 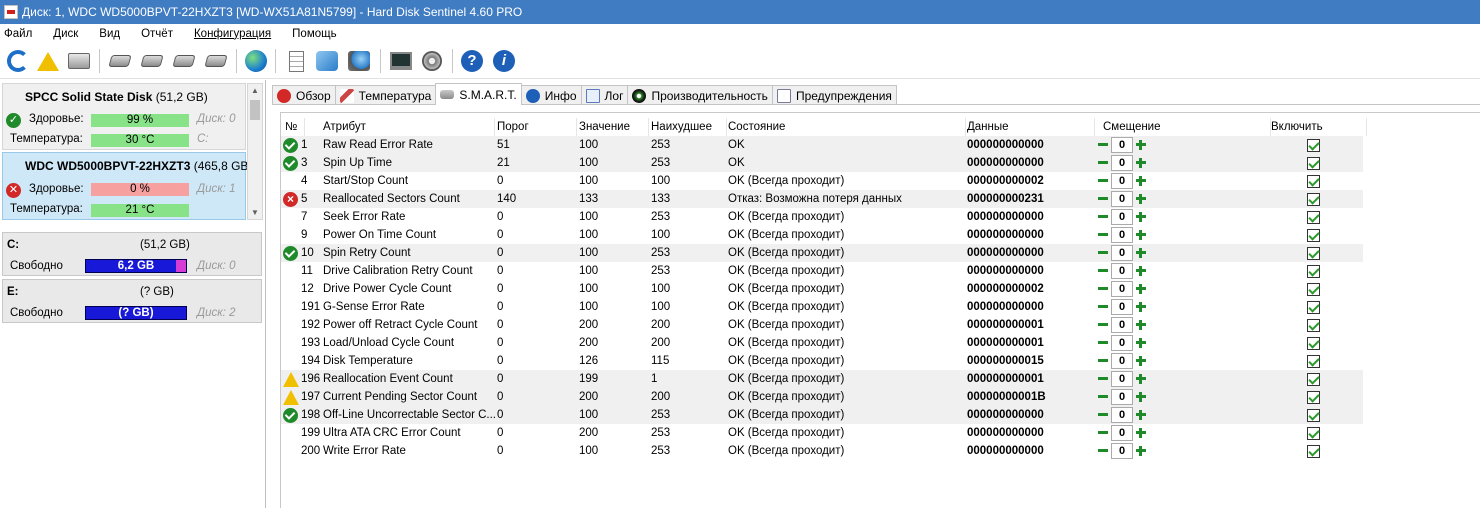 What do you see at coordinates (401, 61) in the screenshot?
I see `monitor-icon` at bounding box center [401, 61].